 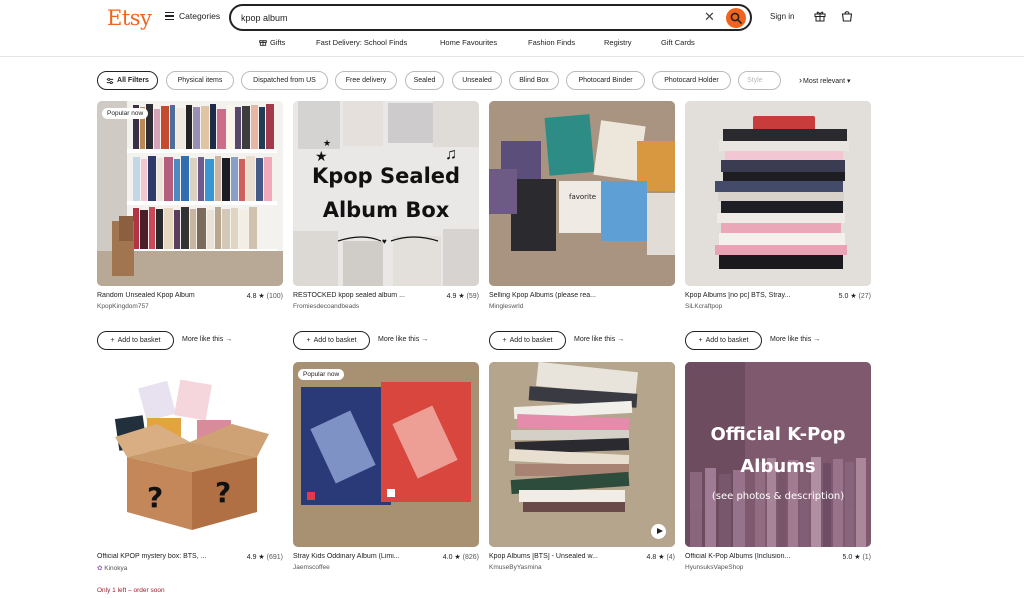 What do you see at coordinates (131, 590) in the screenshot?
I see `low-stock-note: Only 1 left – order soon` at bounding box center [131, 590].